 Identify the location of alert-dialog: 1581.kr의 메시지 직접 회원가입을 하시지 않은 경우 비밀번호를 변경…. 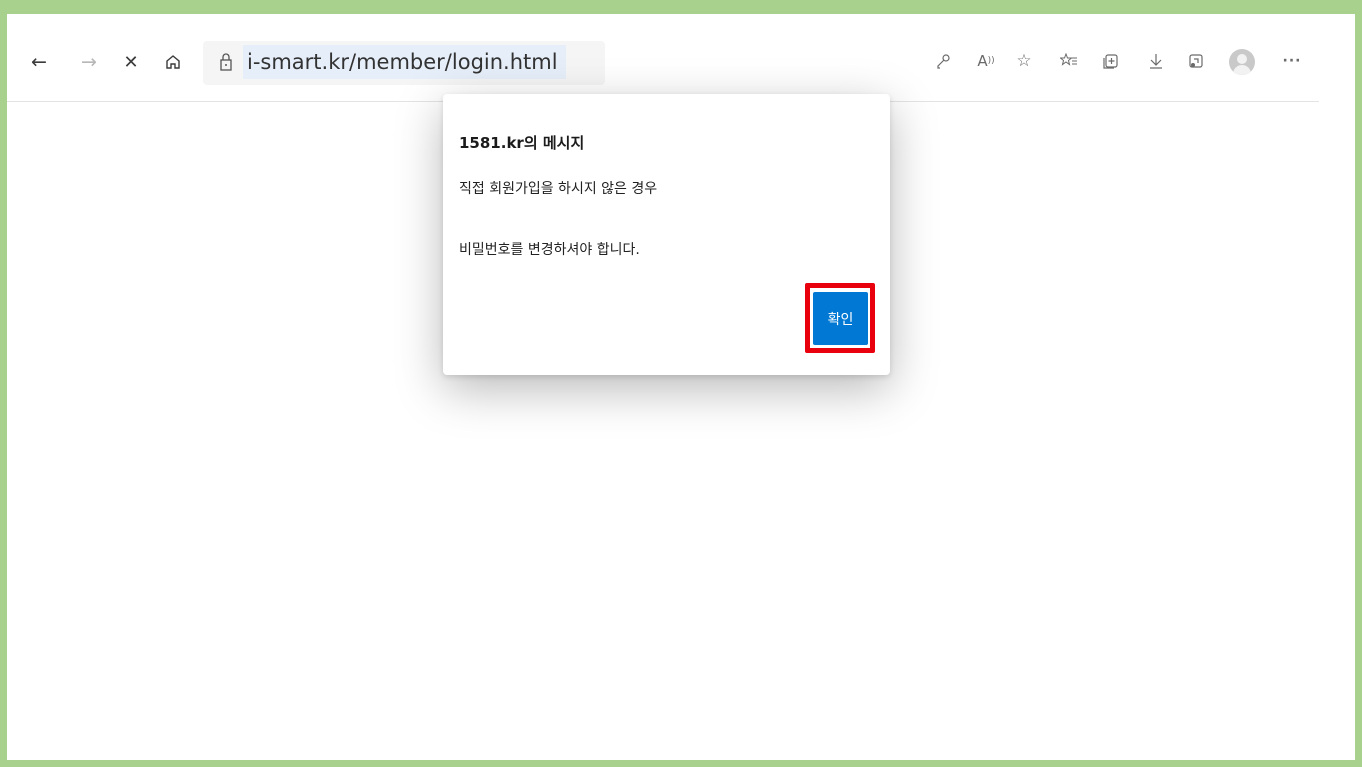
(666, 234).